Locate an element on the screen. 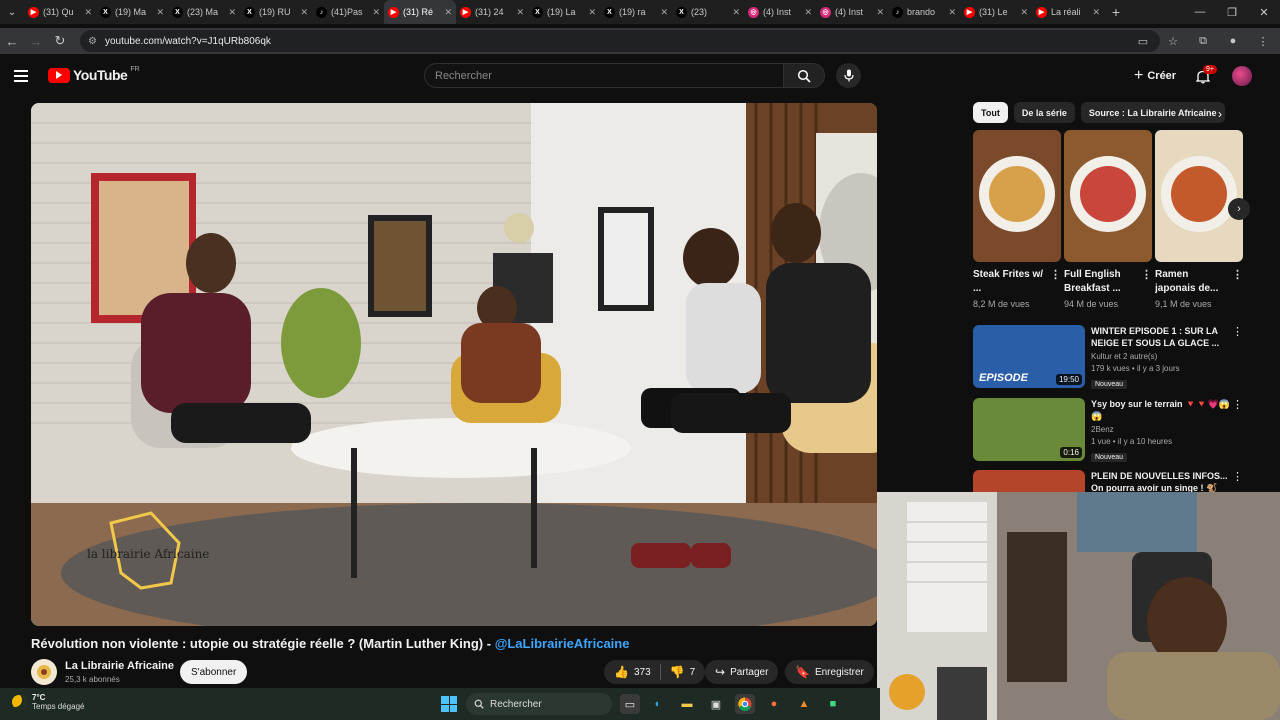  forward-arrow-icon: → is located at coordinates (36, 41).